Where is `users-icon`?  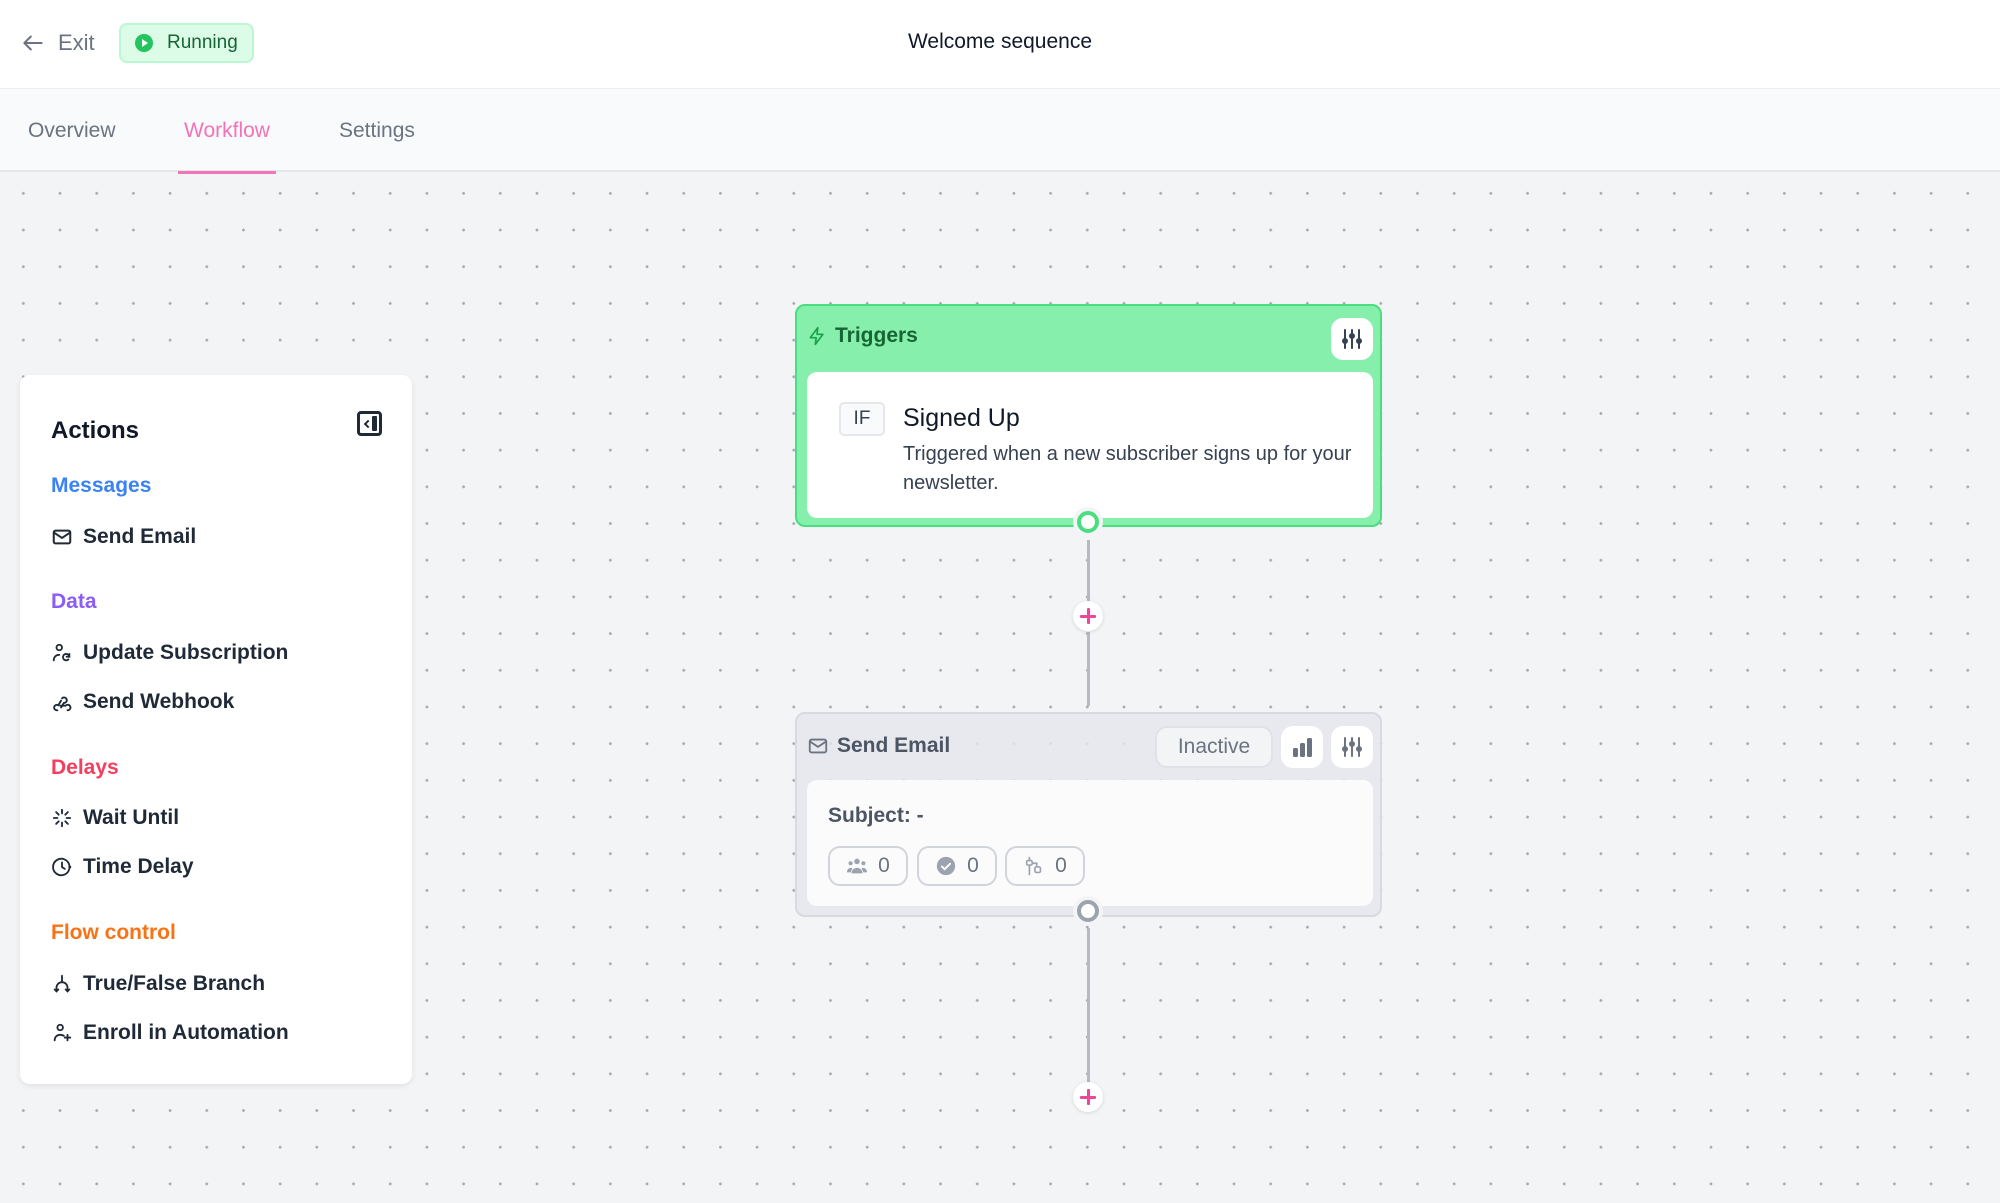
users-icon is located at coordinates (857, 866).